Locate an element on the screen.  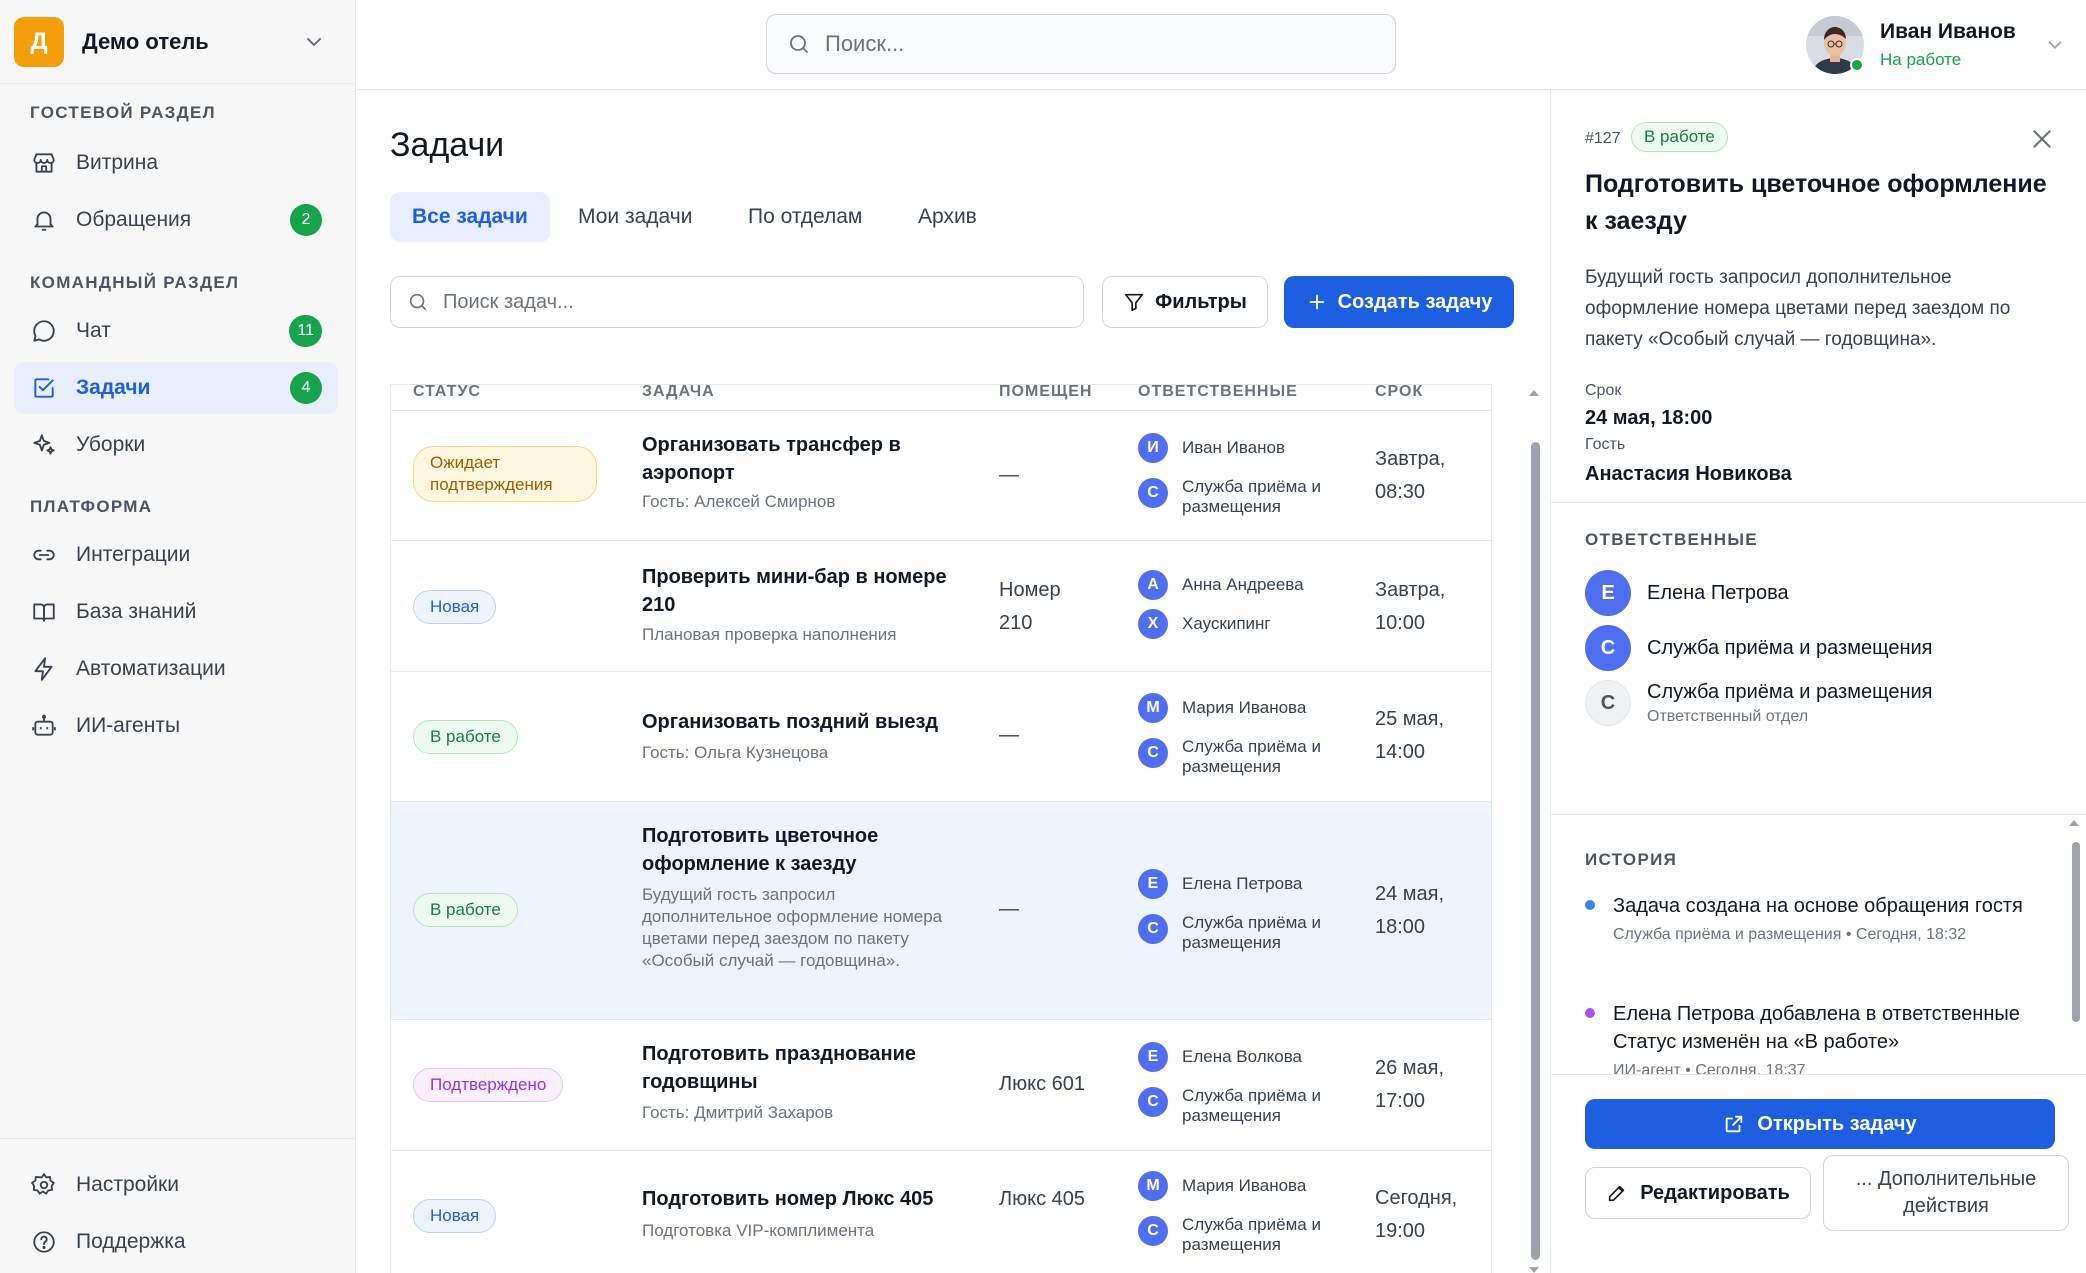
sidebar-item-tasks: Задачи 4 is located at coordinates (176, 388).